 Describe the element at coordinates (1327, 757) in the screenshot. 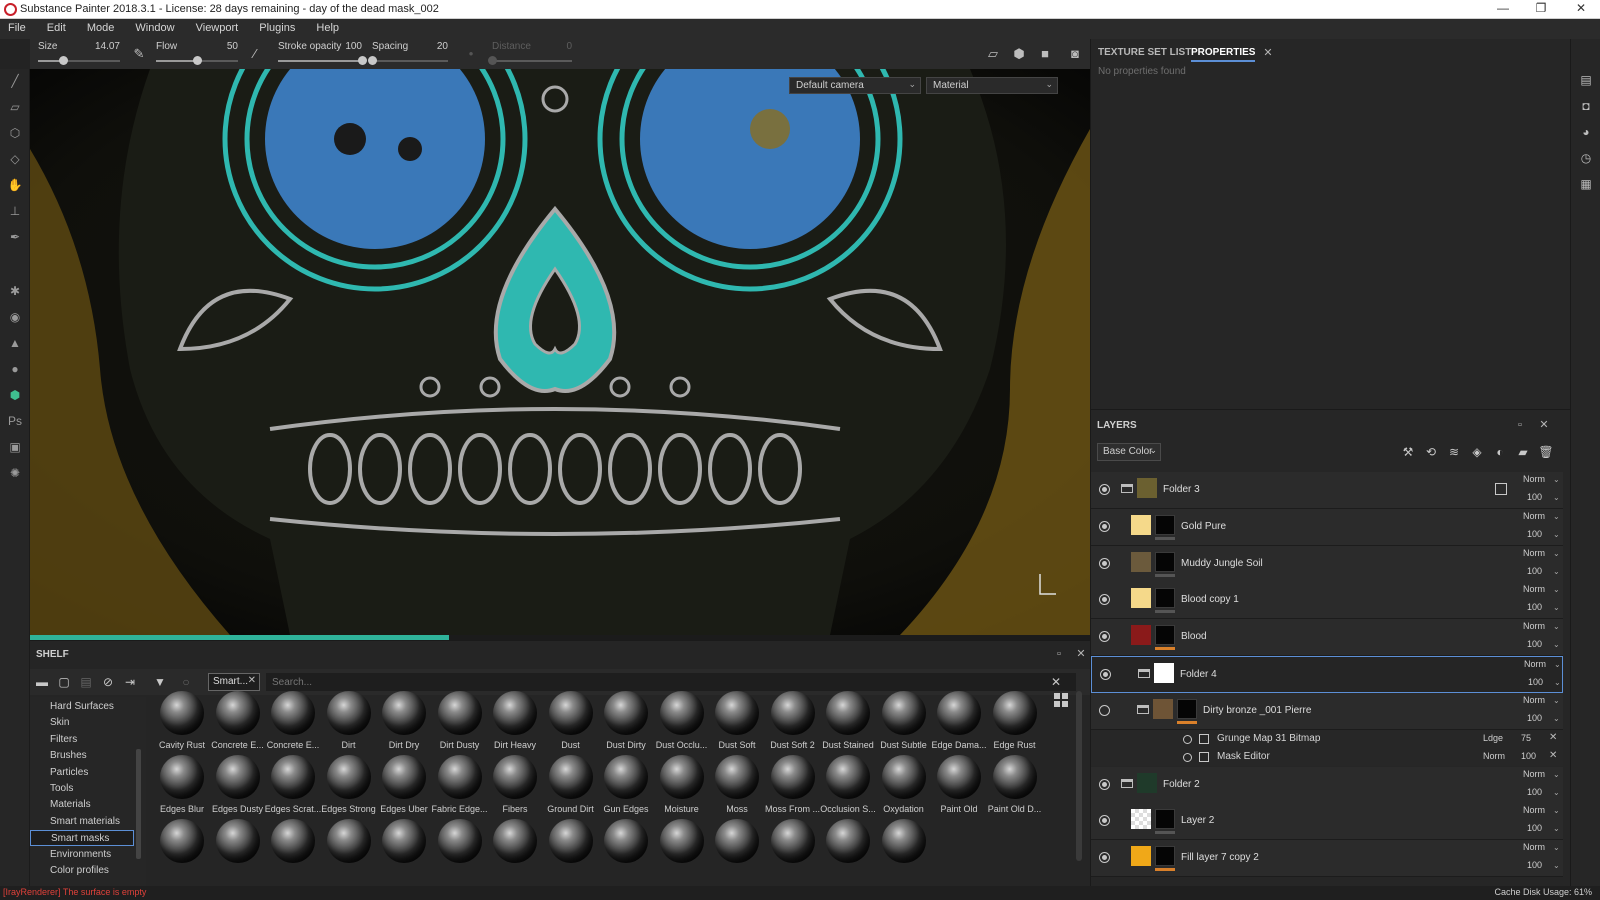

I see `effect-row: Mask Editor Norm 100 ✕` at that location.